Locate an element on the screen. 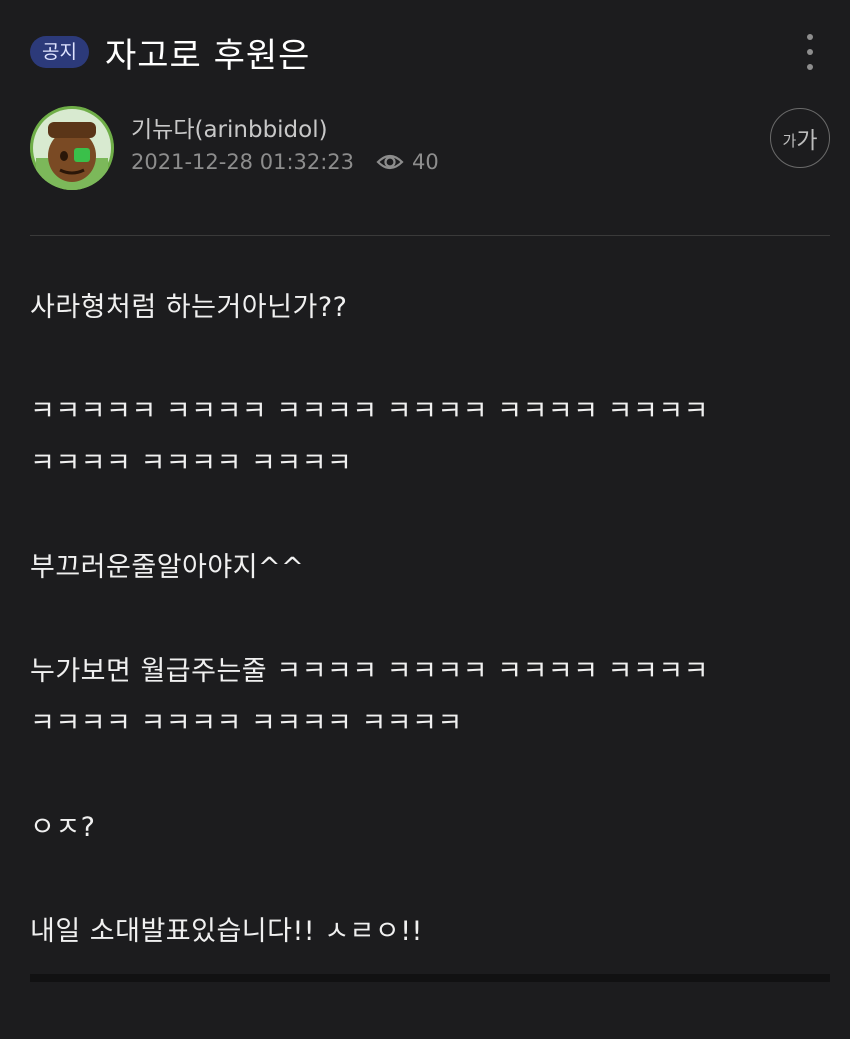  post-datetime: 2021-12-28 01:32:23 is located at coordinates (243, 162).